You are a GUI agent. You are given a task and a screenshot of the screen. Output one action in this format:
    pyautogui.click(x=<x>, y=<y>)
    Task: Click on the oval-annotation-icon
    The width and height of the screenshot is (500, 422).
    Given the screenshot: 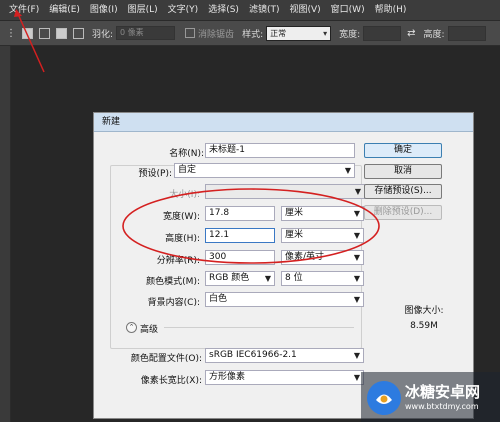 What is the action you would take?
    pyautogui.click(x=251, y=226)
    